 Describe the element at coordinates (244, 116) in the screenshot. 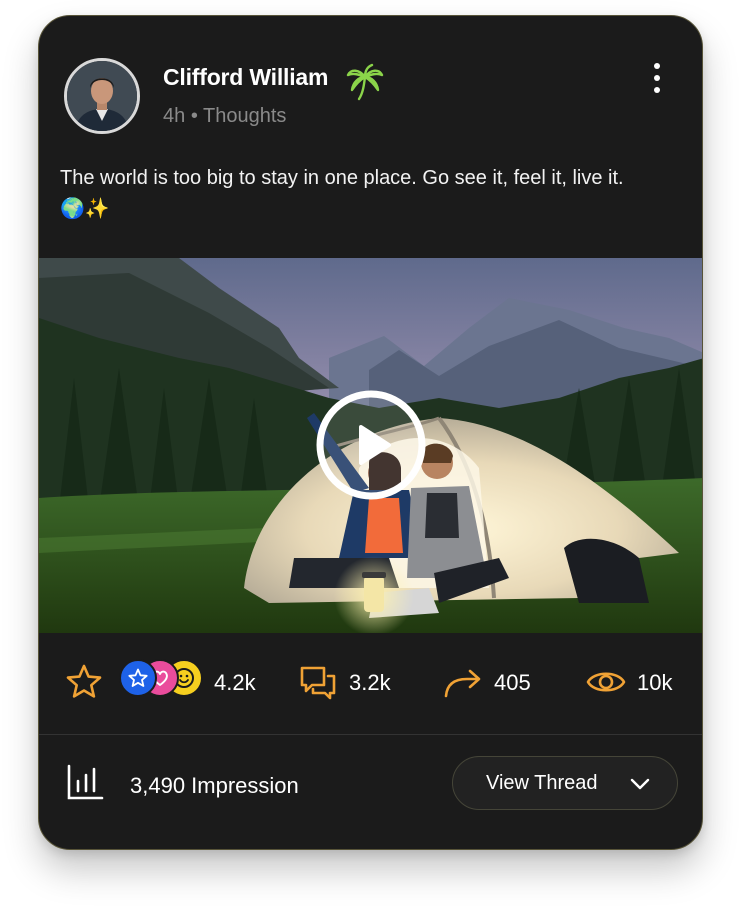

I see `post-category: Thoughts` at that location.